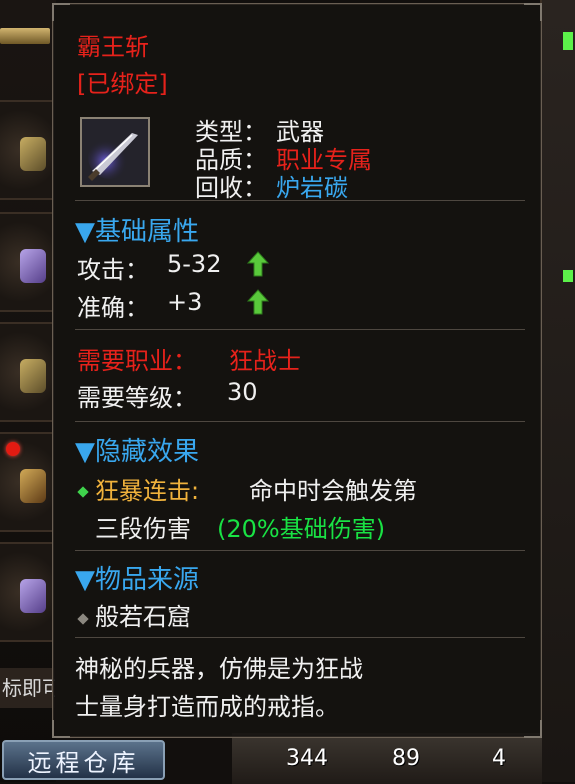  Describe the element at coordinates (113, 308) in the screenshot. I see `accuracy-label: 准确：` at that location.